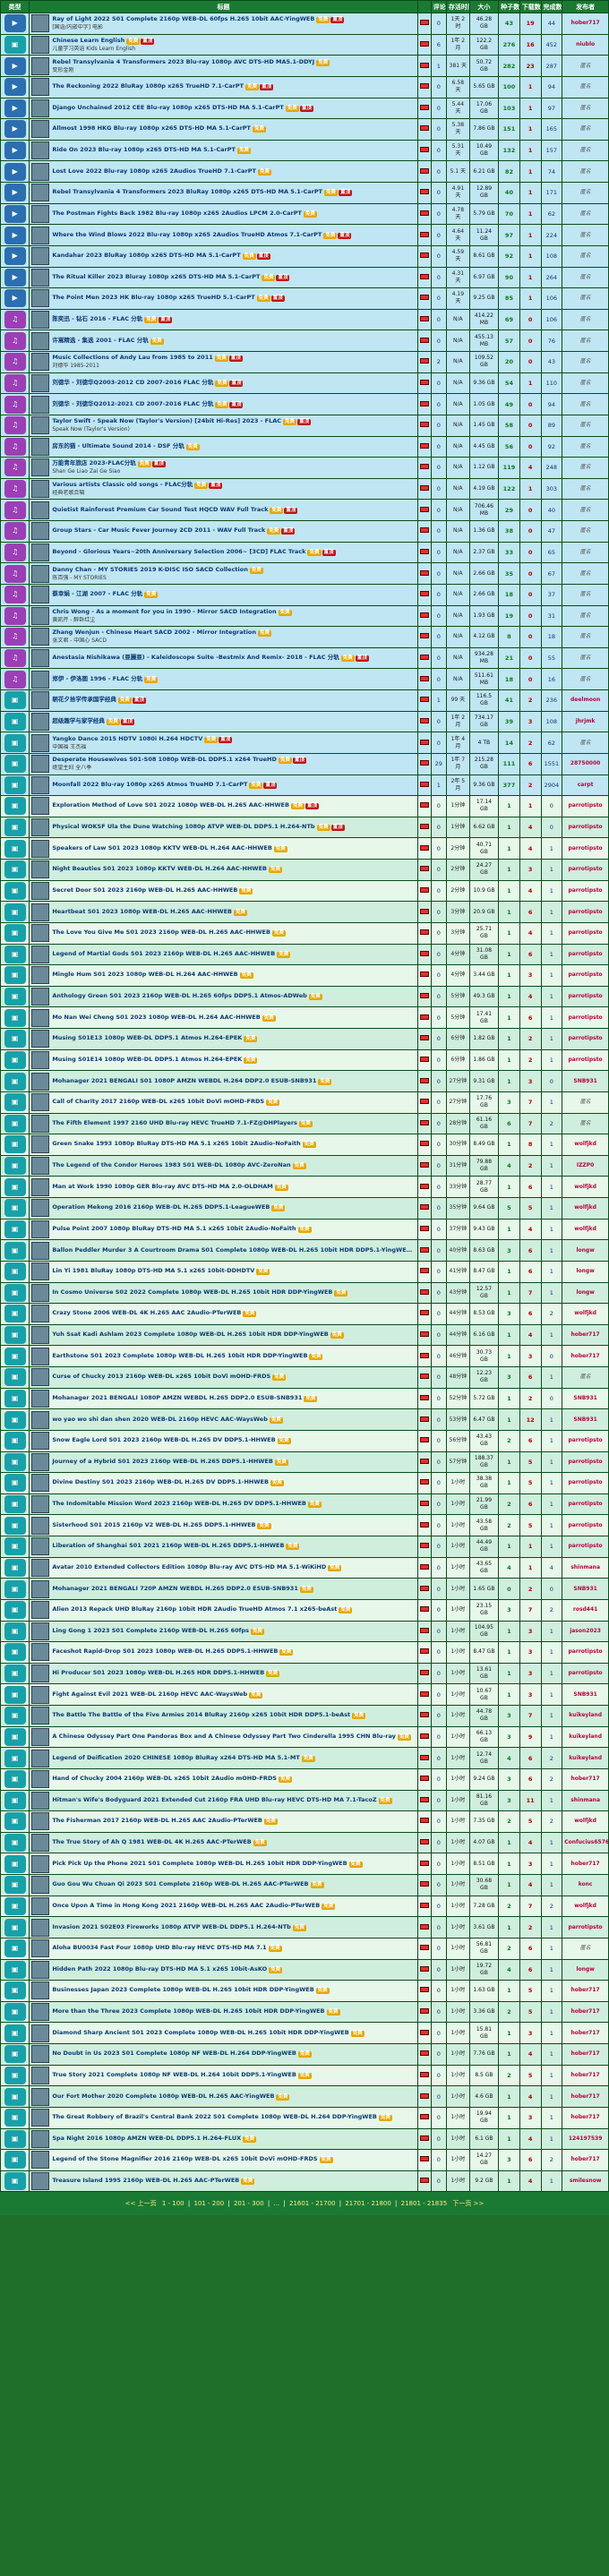  I want to click on torrent-title-link: 万能青年旅店 2023-FLAC分轨 免费 置顶, so click(233, 464).